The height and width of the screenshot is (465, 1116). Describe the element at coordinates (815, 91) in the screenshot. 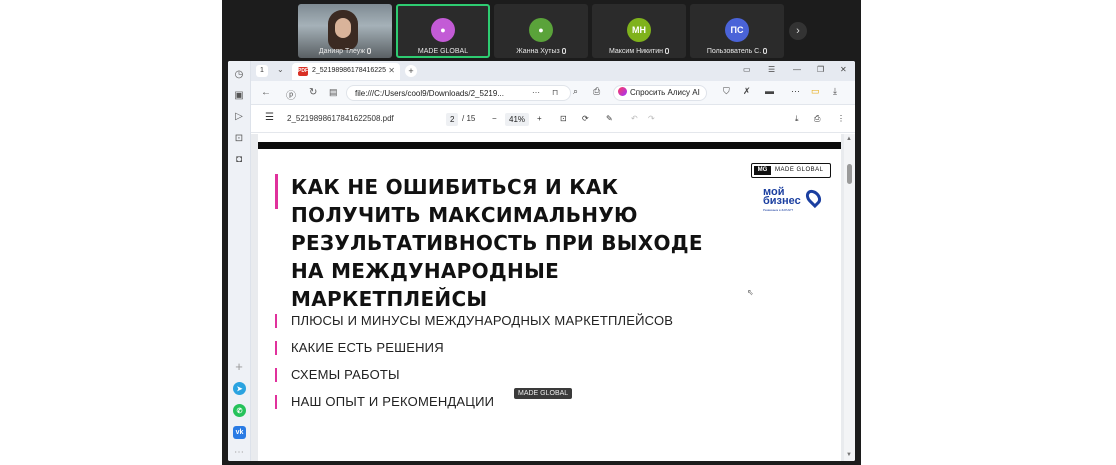

I see `battery-icon: ▭` at that location.